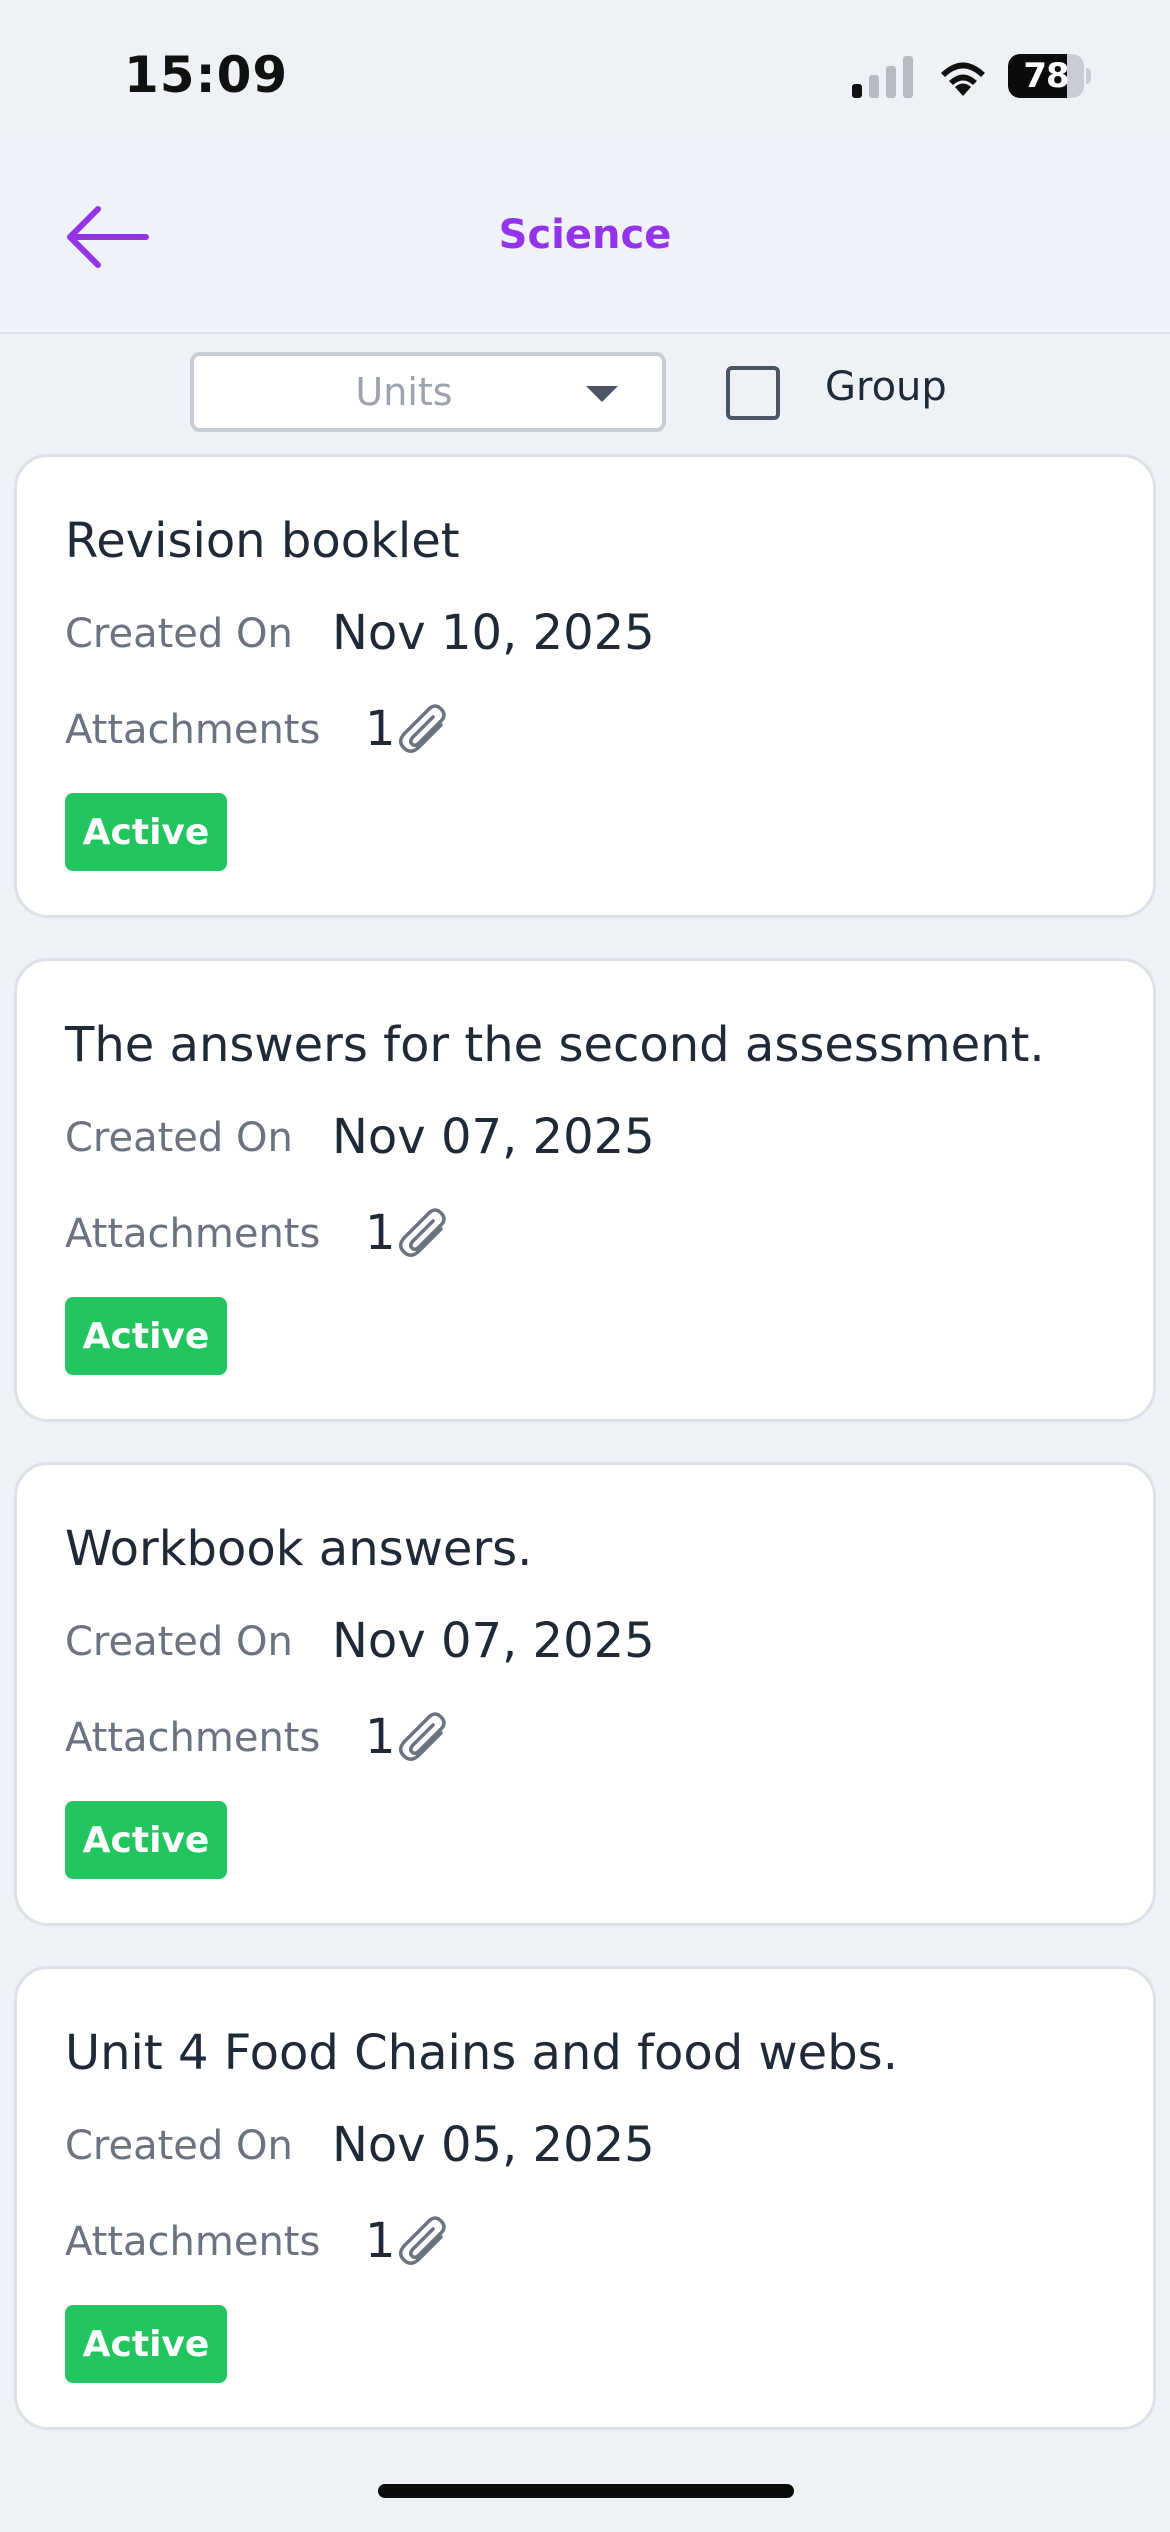 The image size is (1170, 2532). What do you see at coordinates (886, 387) in the screenshot?
I see `group-checkbox-label: Group` at bounding box center [886, 387].